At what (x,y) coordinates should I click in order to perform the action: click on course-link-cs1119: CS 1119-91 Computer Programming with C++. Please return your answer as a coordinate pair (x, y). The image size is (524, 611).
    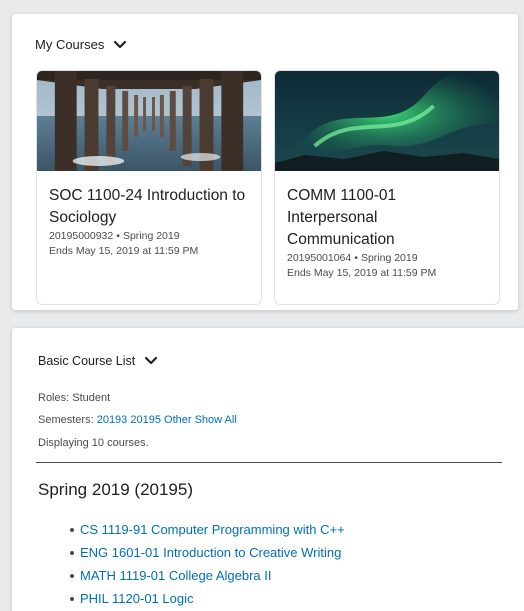
    Looking at the image, I should click on (207, 529).